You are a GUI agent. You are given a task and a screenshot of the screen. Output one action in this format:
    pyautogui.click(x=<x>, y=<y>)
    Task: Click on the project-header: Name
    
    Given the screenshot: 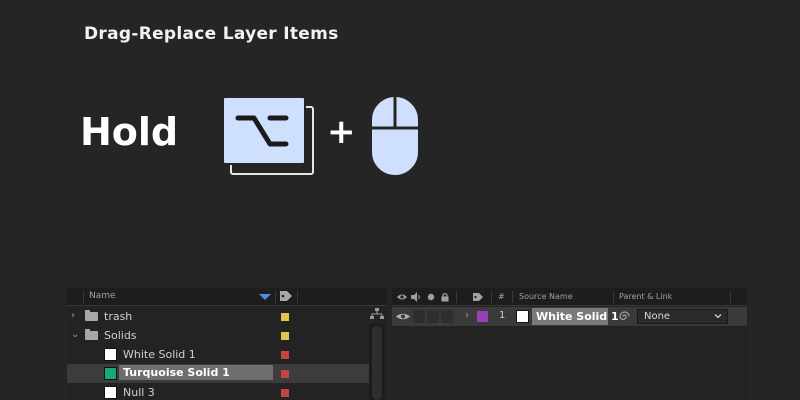 What is the action you would take?
    pyautogui.click(x=227, y=297)
    